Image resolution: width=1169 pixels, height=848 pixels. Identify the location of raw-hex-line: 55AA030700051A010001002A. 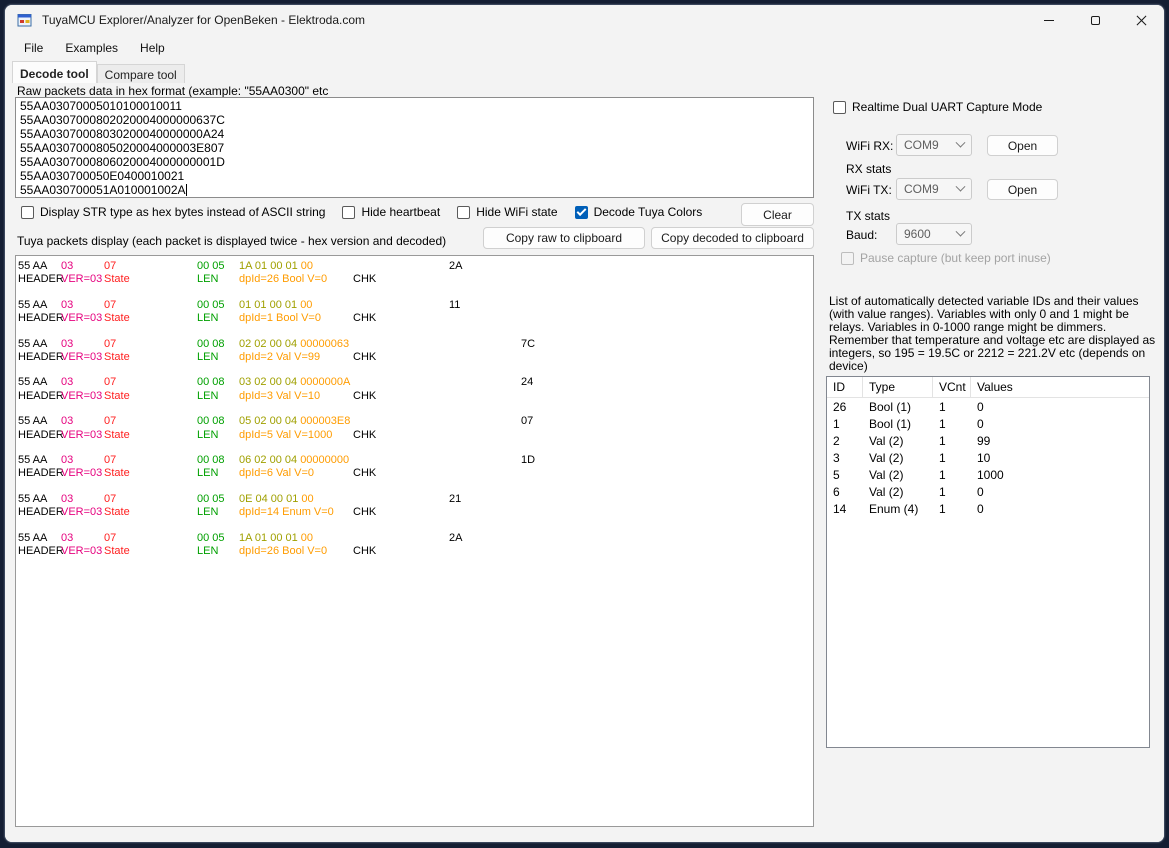
(103, 190).